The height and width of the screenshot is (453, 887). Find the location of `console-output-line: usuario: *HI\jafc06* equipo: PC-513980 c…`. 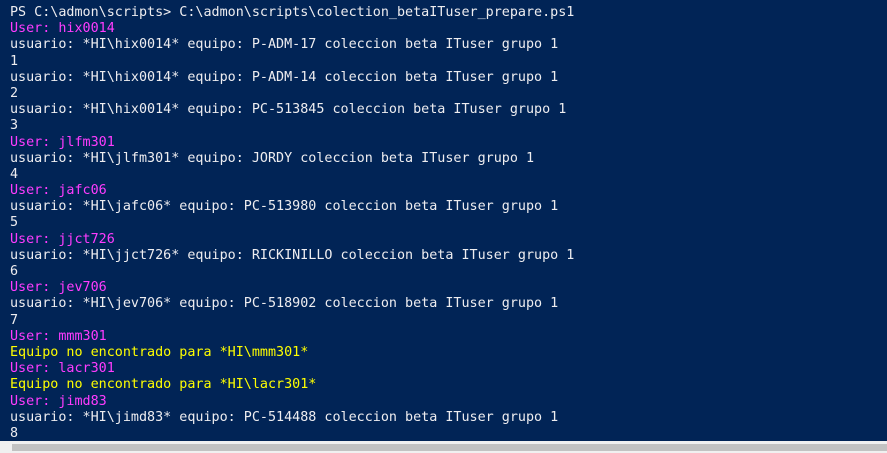

console-output-line: usuario: *HI\jafc06* equipo: PC-513980 c… is located at coordinates (284, 207).